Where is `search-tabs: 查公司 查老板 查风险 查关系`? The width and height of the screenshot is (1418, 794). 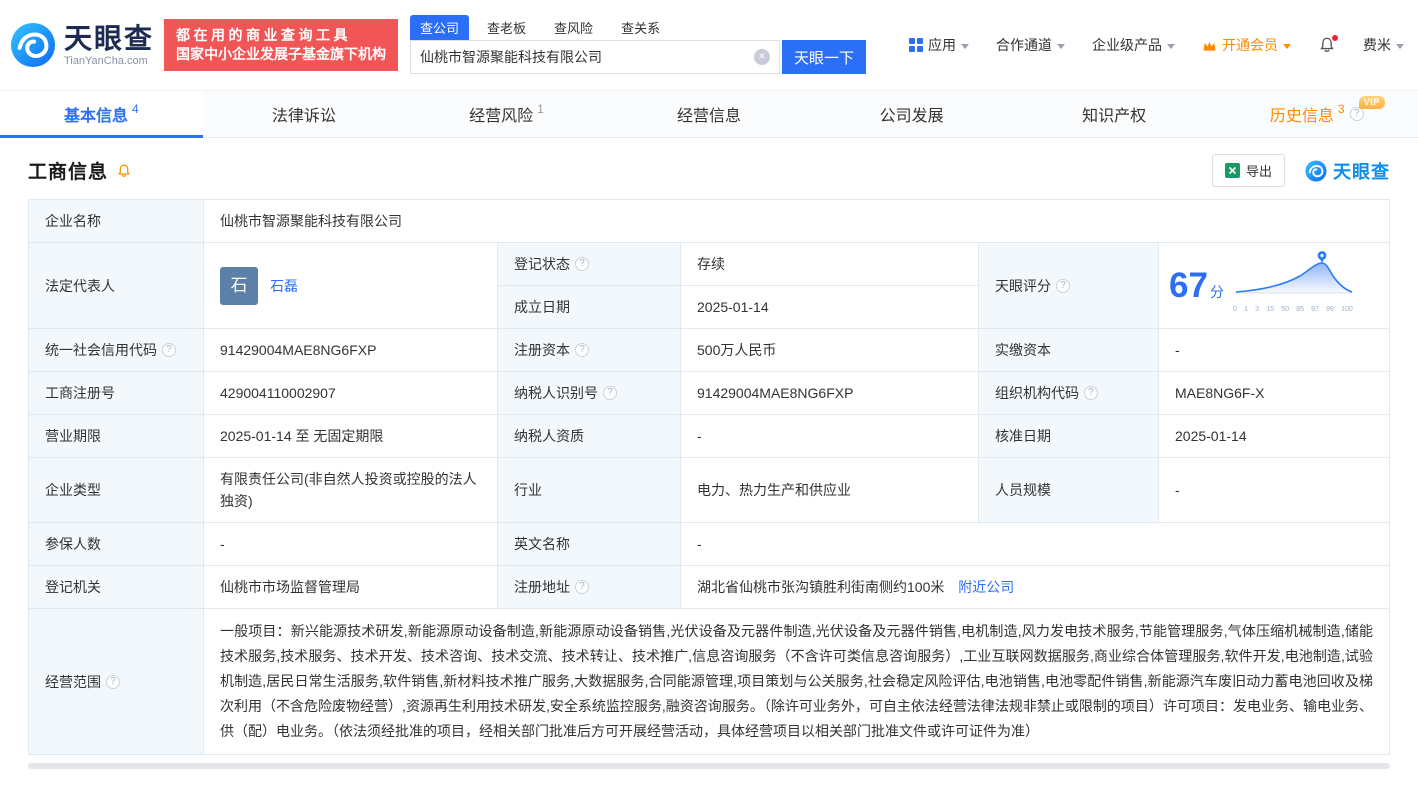 search-tabs: 查公司 查老板 查风险 查关系 is located at coordinates (638, 27).